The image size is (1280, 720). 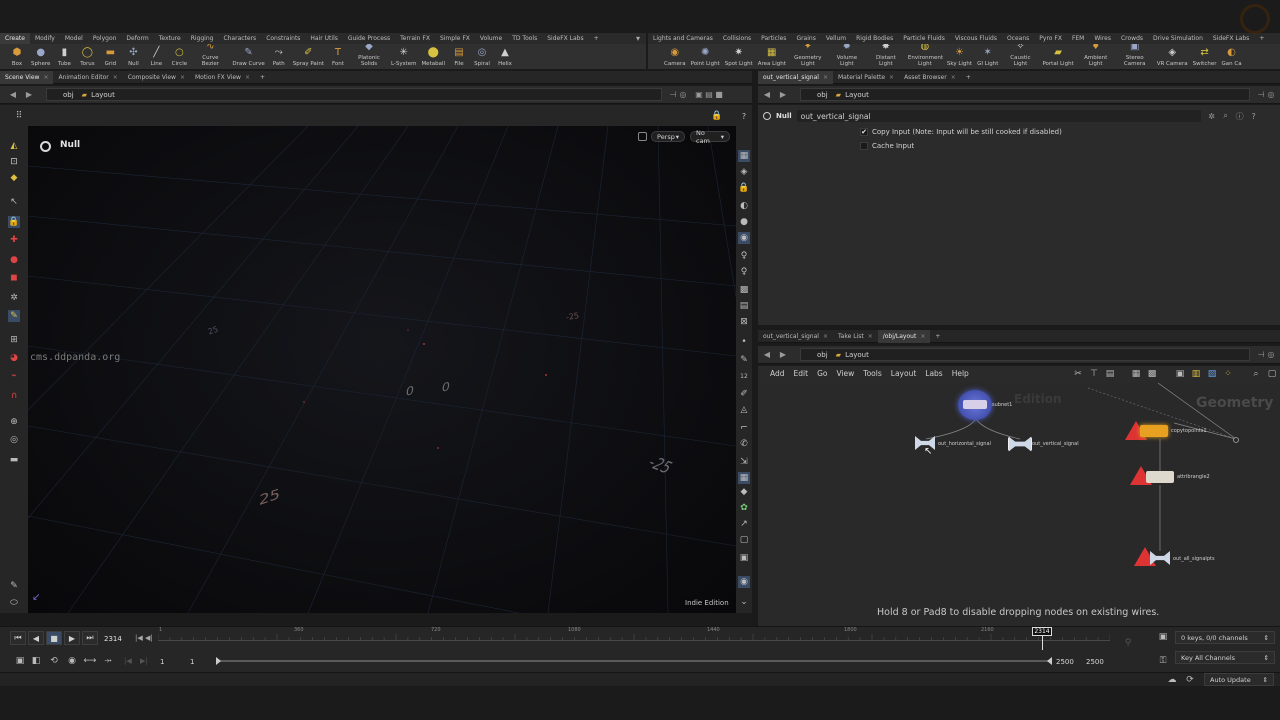 I want to click on no-cam-menu: No cam ▾, so click(x=710, y=137).